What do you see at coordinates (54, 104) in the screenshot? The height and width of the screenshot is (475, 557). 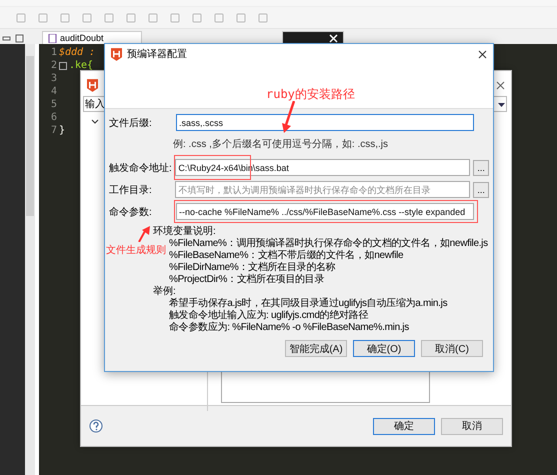 I see `line-number: 5` at bounding box center [54, 104].